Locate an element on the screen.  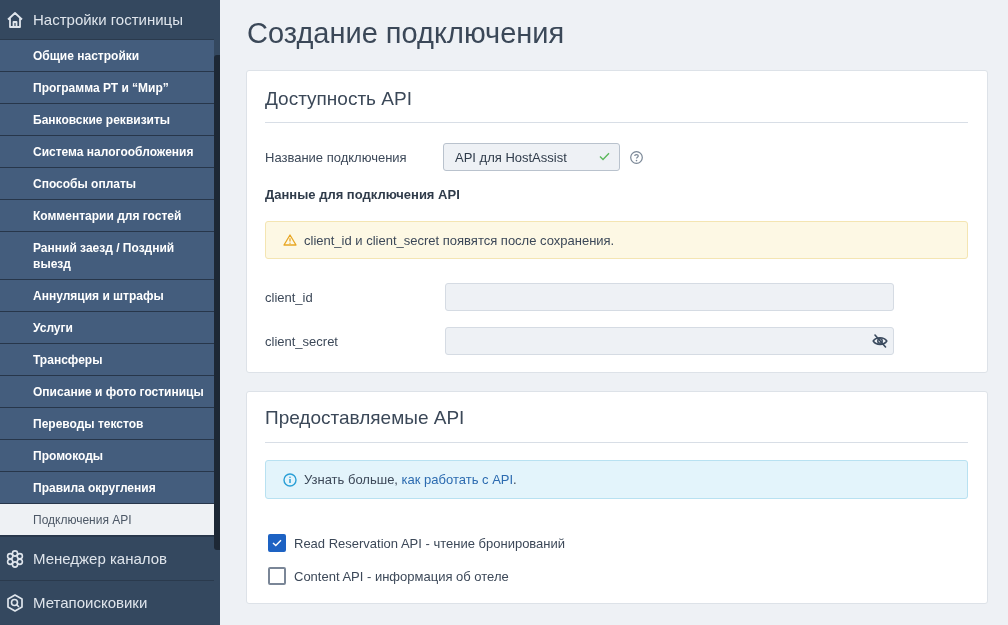
sidebar-item: Комментарии для гостей is located at coordinates (107, 216).